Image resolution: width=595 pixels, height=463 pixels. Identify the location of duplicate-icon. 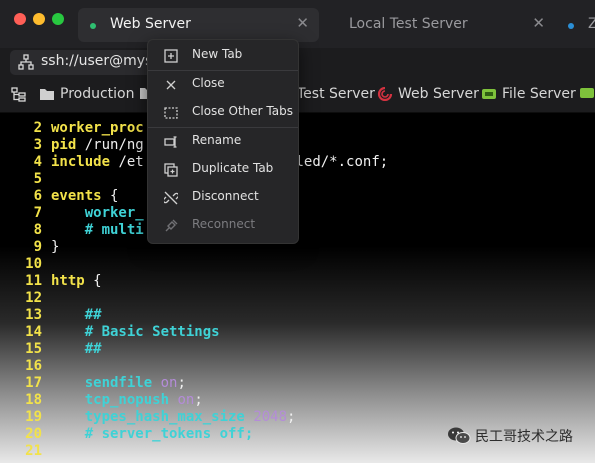
(171, 170).